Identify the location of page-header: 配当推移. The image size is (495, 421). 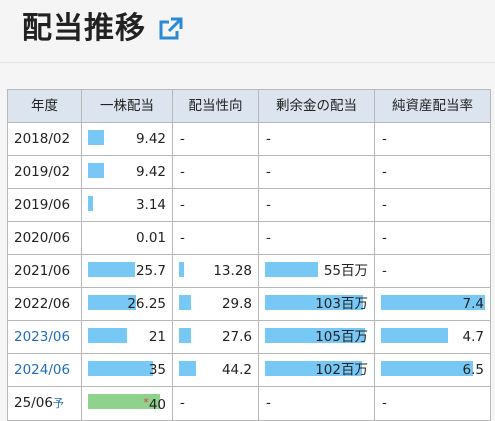
(247, 29).